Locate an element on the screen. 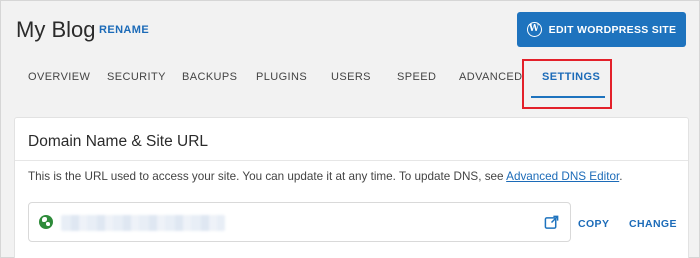 The image size is (700, 258). rename-link: RENAME is located at coordinates (124, 30).